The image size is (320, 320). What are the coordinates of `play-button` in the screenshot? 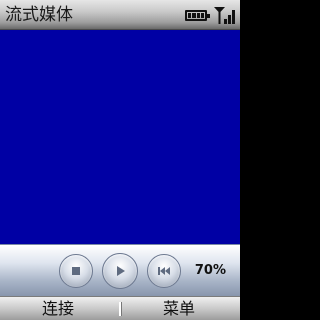 It's located at (120, 271).